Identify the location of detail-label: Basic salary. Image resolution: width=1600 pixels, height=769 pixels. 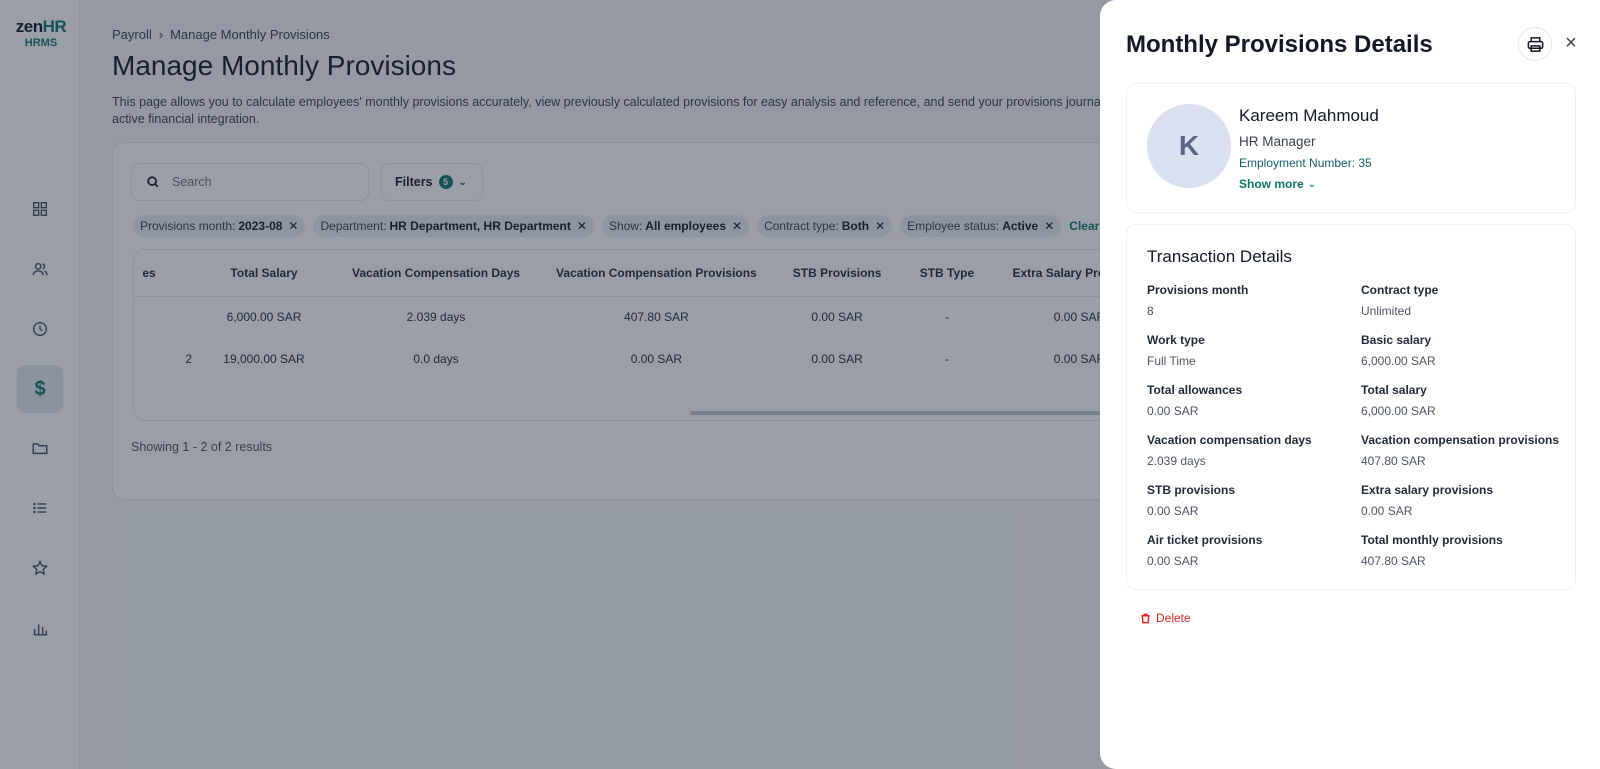
(1396, 340).